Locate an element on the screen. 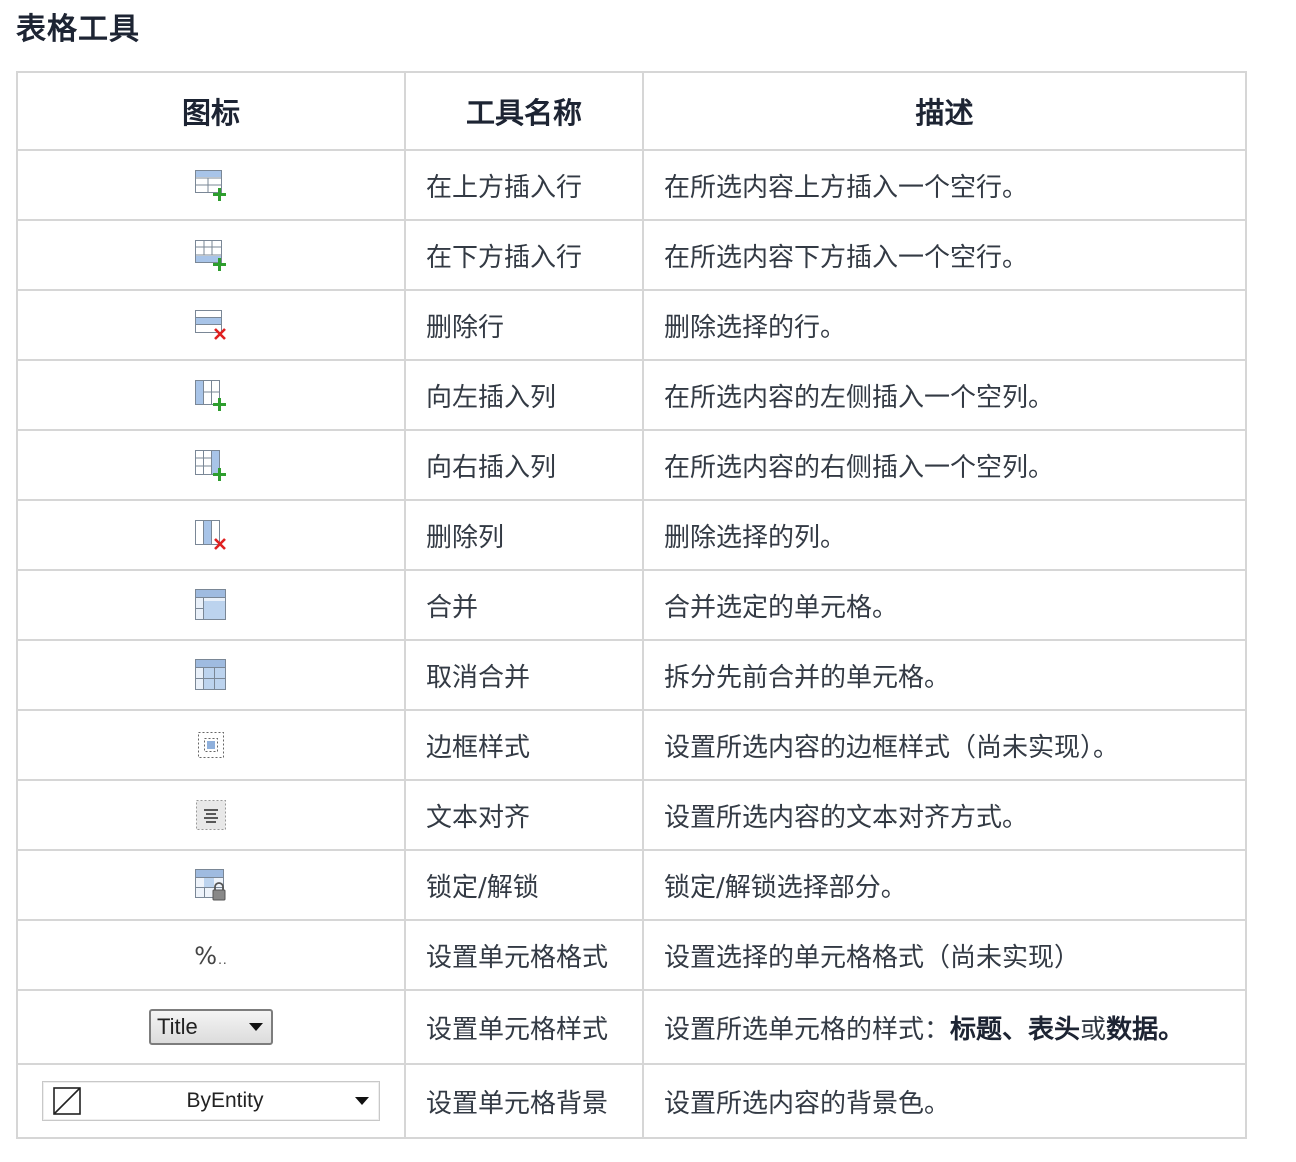 The image size is (1296, 1162). tool-description: 拆分先前合并的单元格。 is located at coordinates (944, 675).